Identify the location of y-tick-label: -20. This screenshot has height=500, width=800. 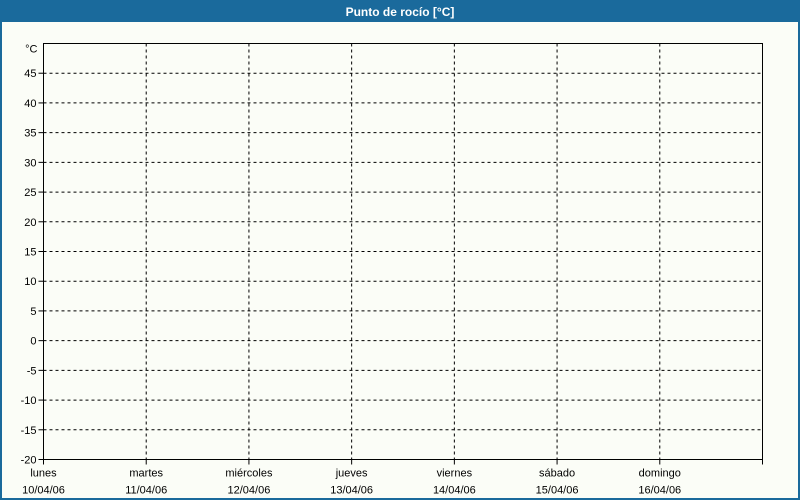
(29, 461).